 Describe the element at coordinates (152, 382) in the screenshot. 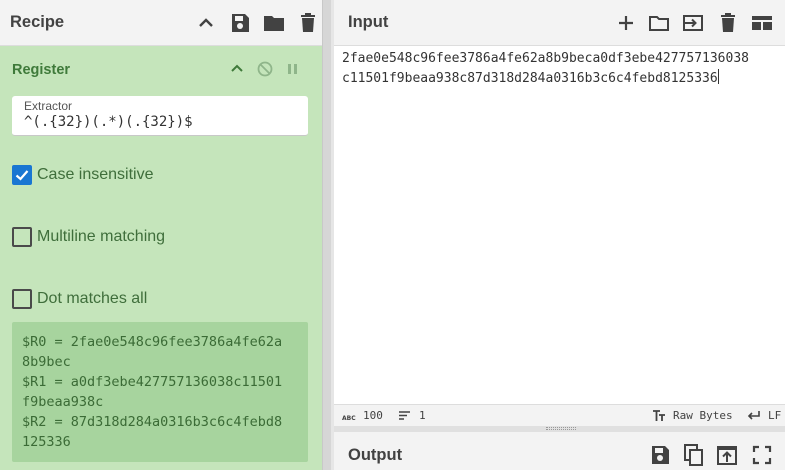

I see `result-line: $R1 = a0df3ebe427757136038c11501` at that location.